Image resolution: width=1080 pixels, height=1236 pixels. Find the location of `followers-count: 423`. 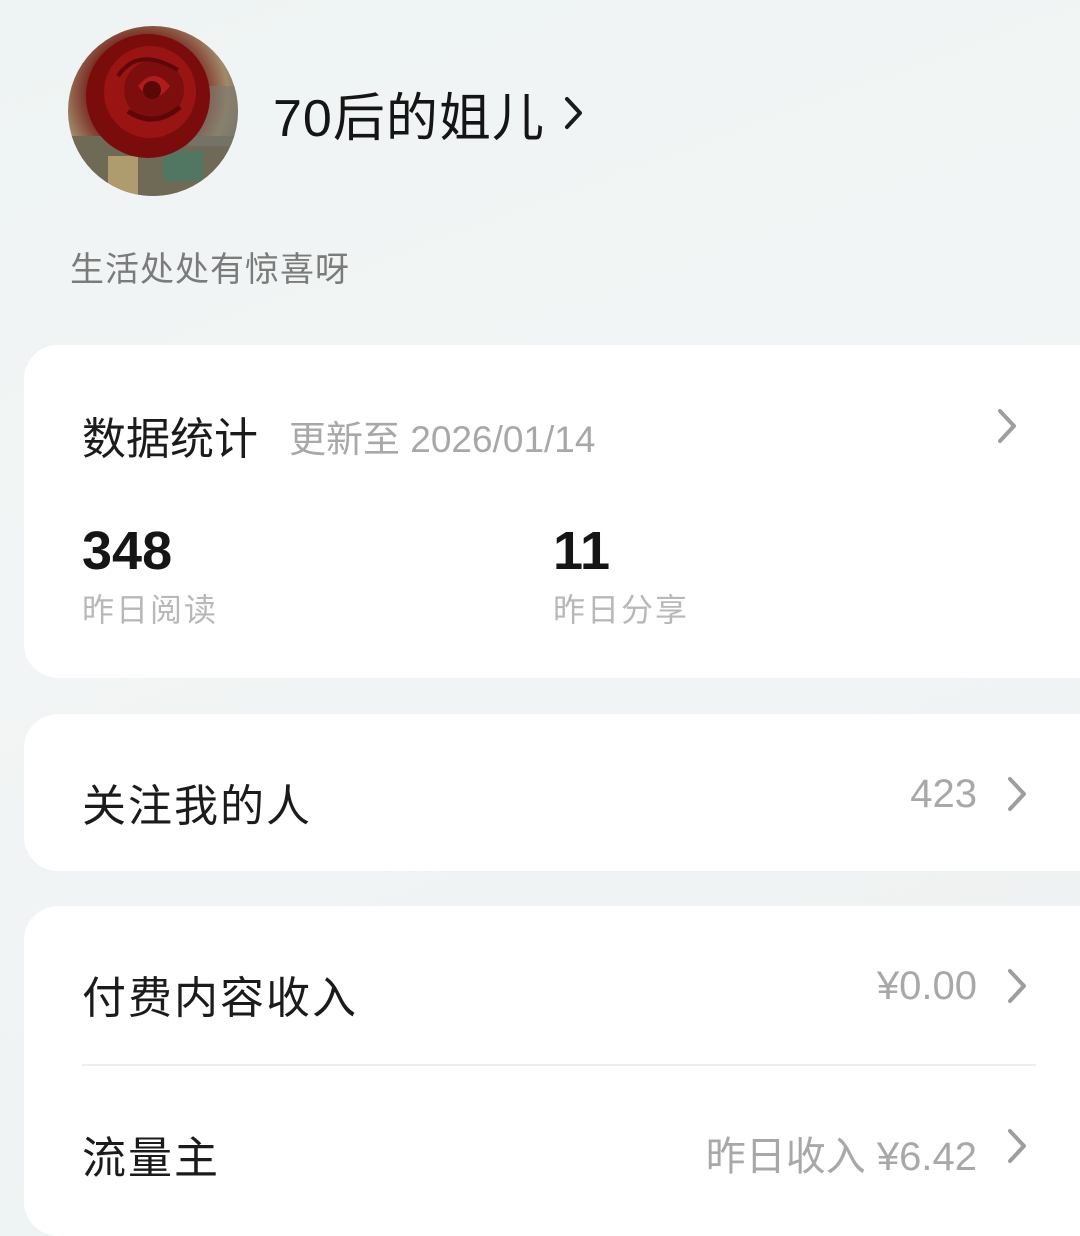

followers-count: 423 is located at coordinates (943, 794).